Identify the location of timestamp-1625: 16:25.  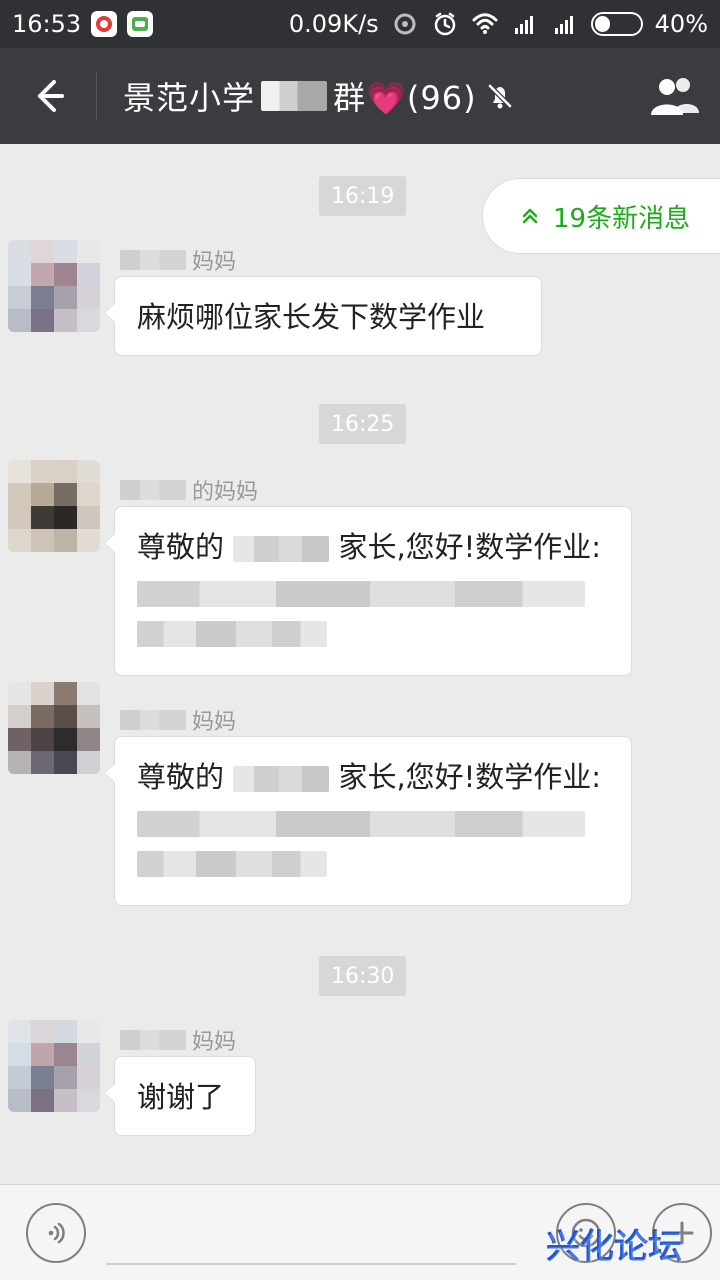
(363, 424).